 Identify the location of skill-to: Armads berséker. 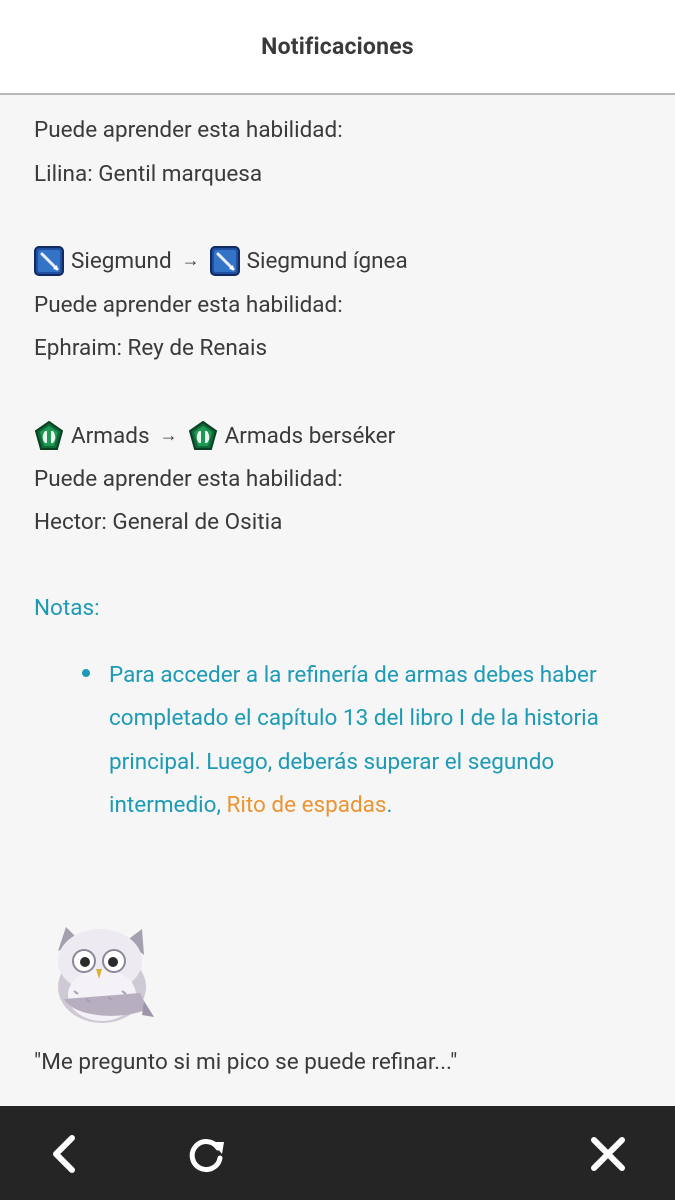
(310, 436).